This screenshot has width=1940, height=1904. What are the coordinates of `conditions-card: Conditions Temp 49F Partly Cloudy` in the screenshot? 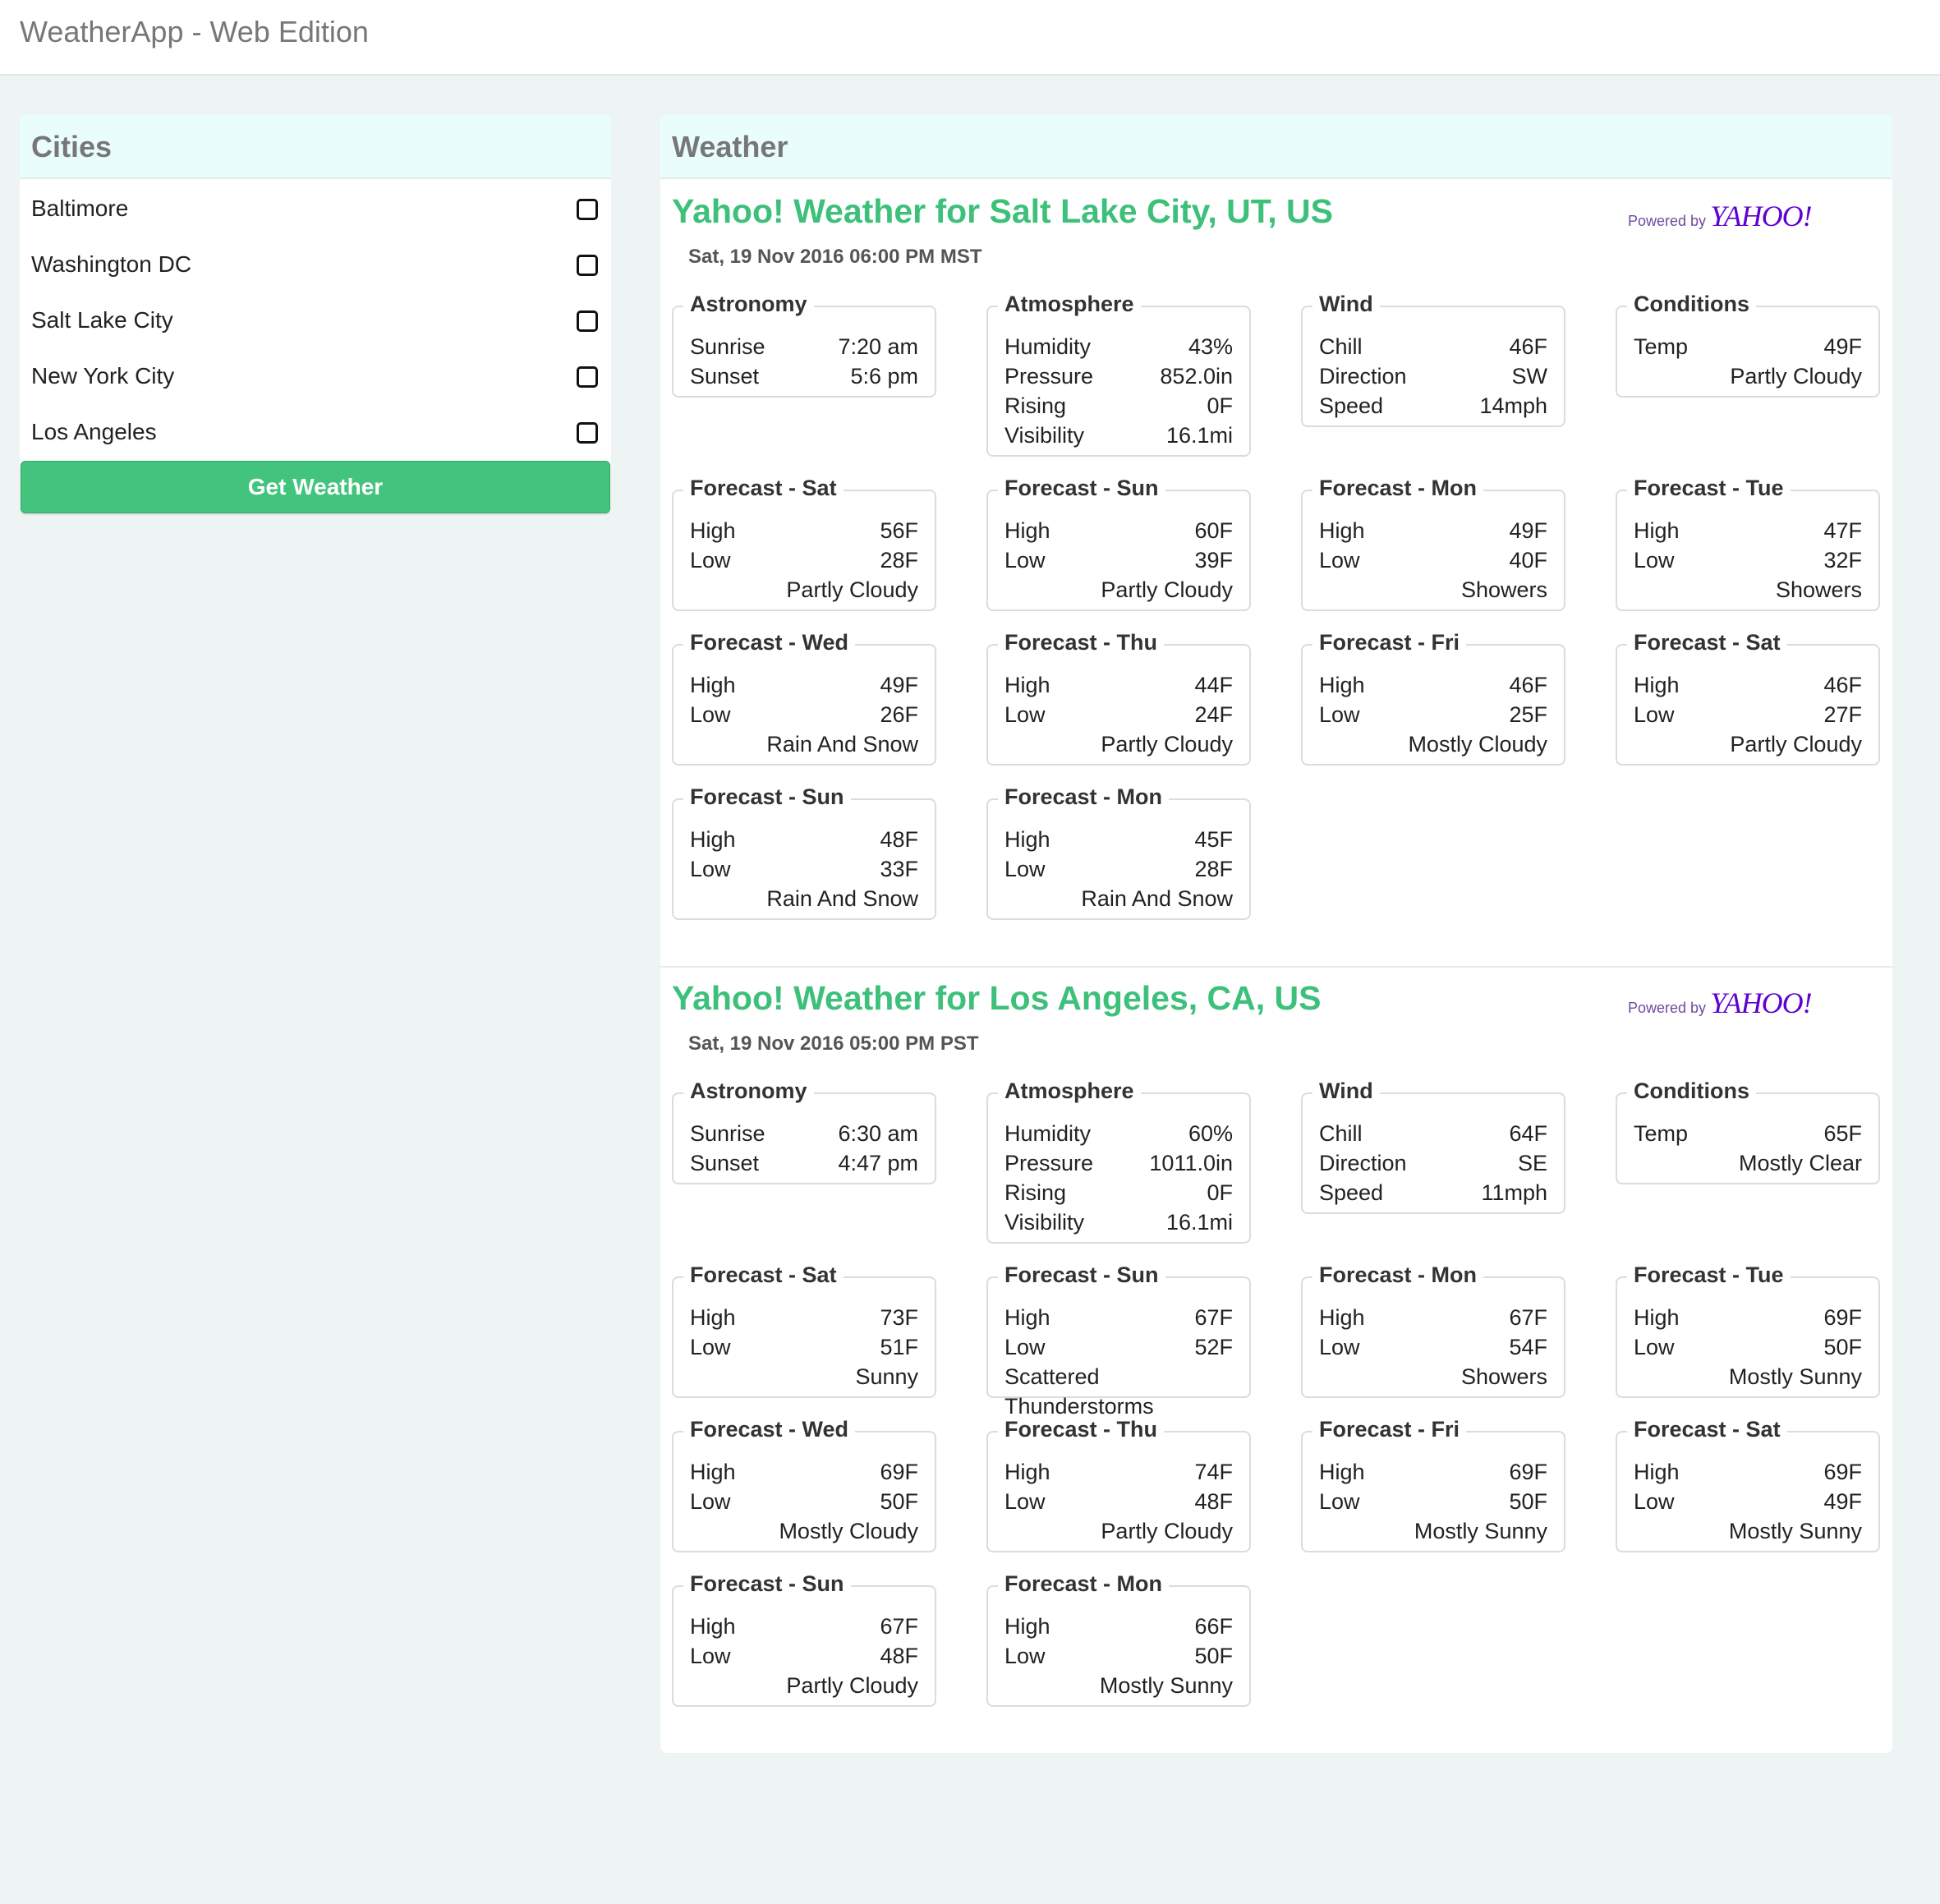 It's located at (1748, 345).